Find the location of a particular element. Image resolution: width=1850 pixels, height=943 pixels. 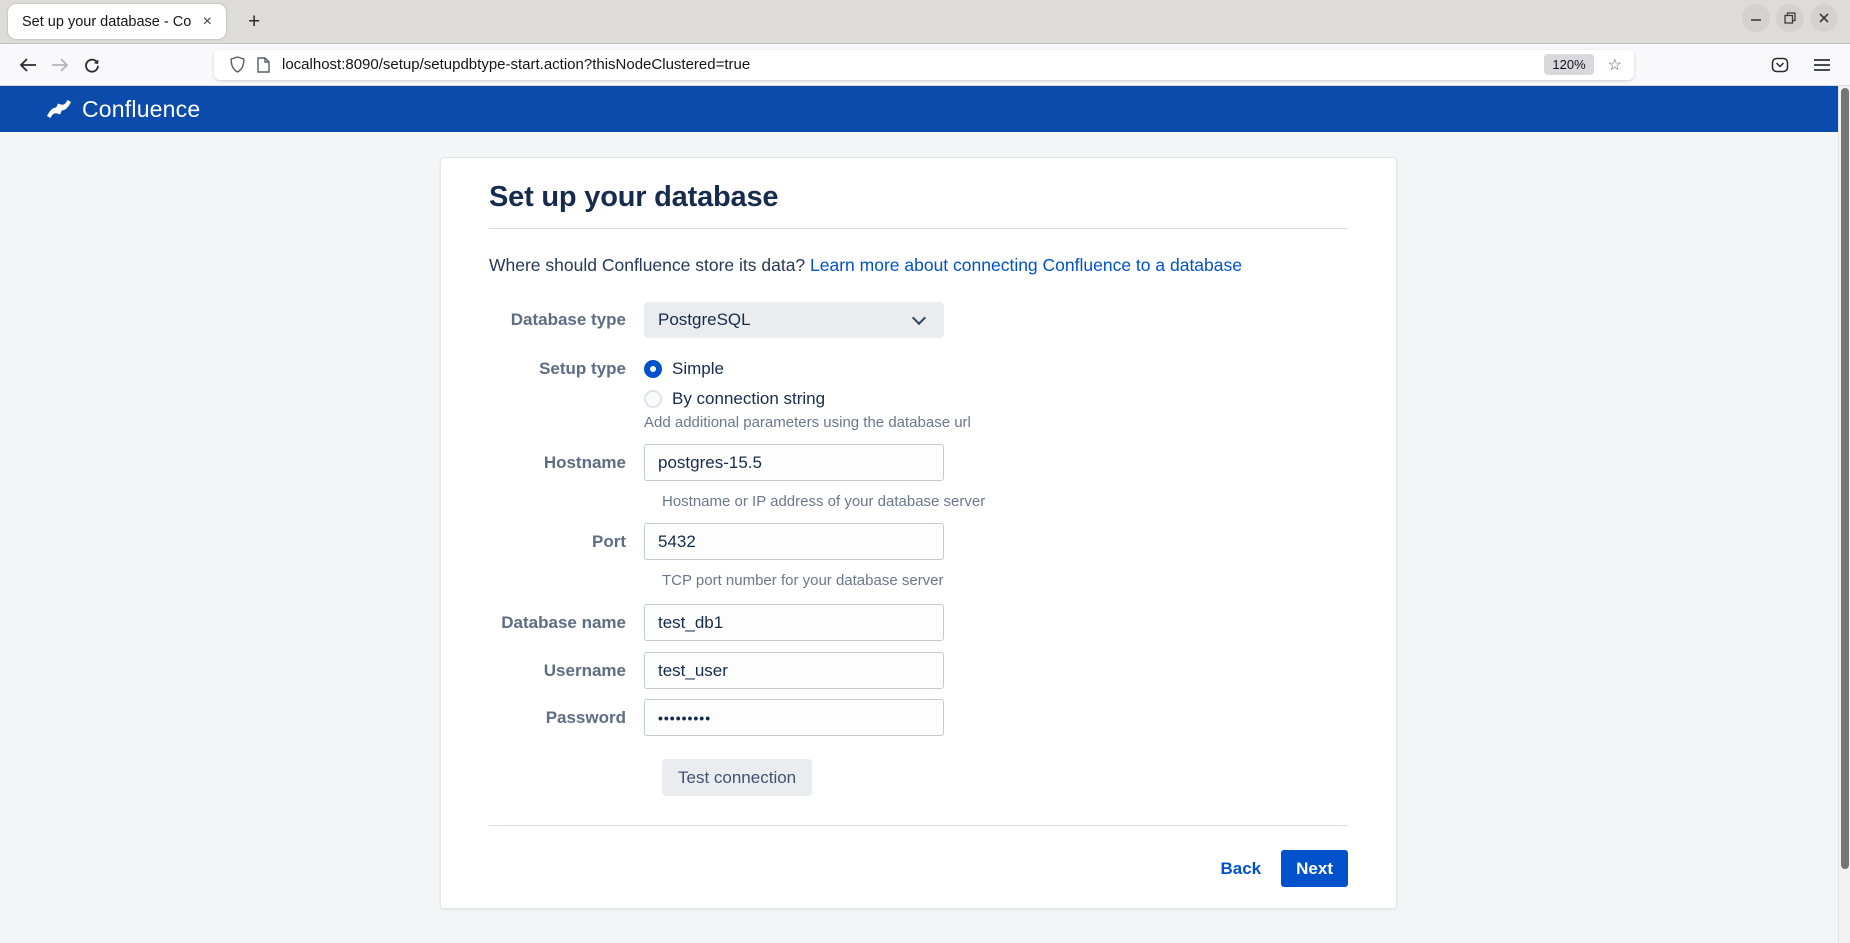

new-tab-button: + is located at coordinates (254, 22).